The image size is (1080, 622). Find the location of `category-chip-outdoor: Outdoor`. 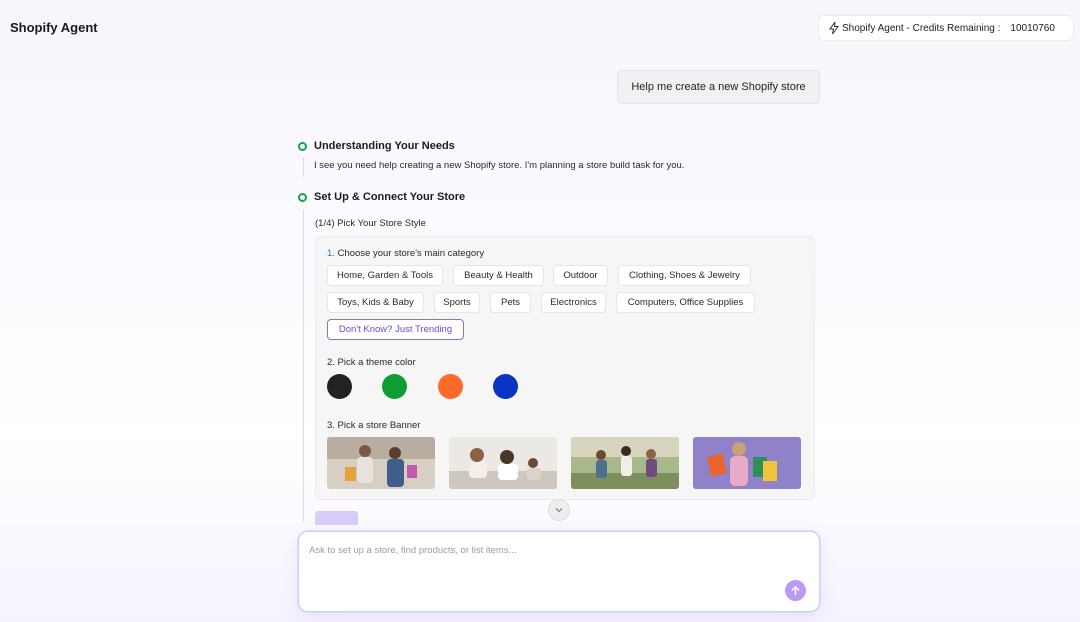

category-chip-outdoor: Outdoor is located at coordinates (580, 275).